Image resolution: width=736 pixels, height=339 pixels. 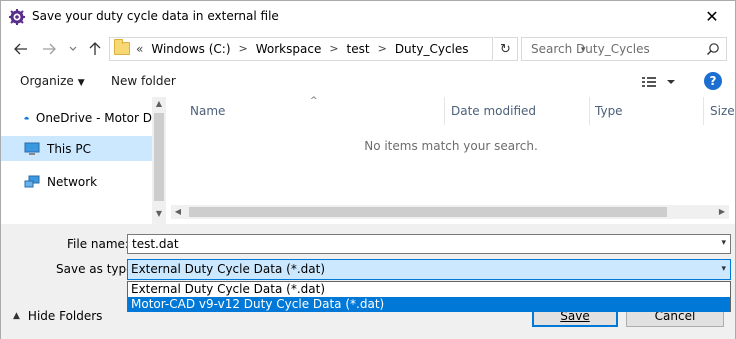 What do you see at coordinates (289, 49) in the screenshot?
I see `breadcrumb-item: Workspace` at bounding box center [289, 49].